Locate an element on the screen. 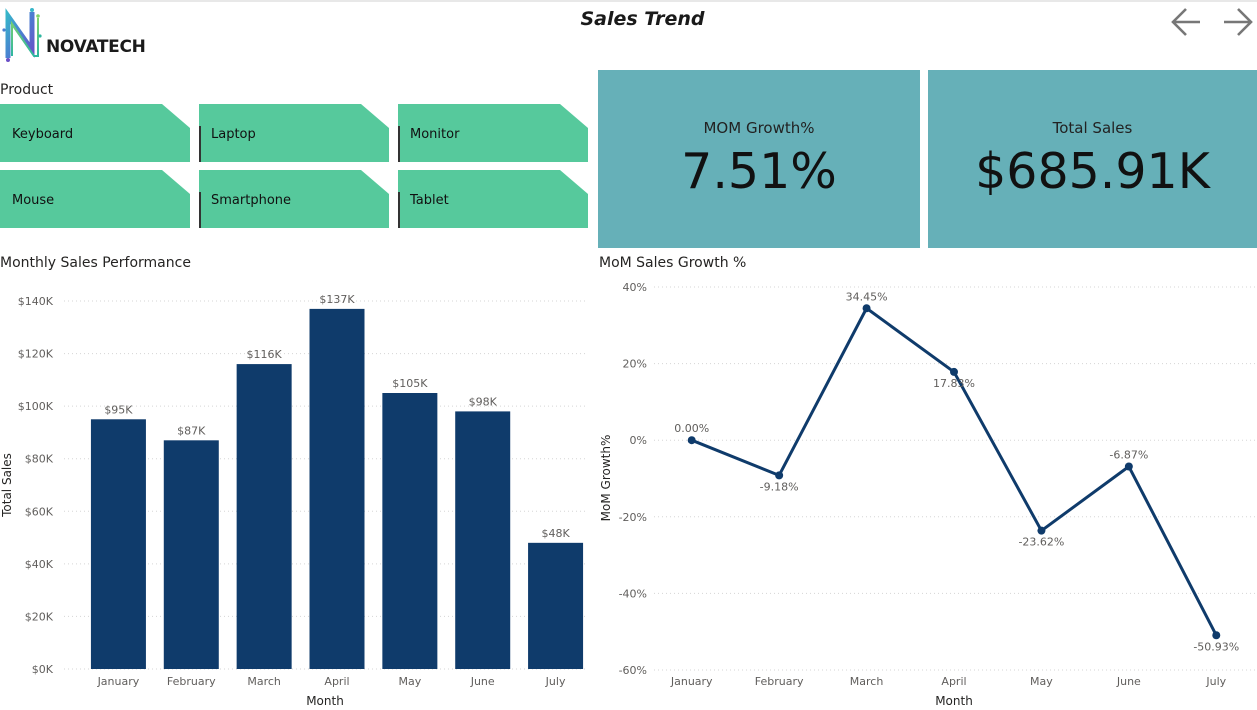 The height and width of the screenshot is (710, 1257). bar-data-label: $98K is located at coordinates (483, 401).